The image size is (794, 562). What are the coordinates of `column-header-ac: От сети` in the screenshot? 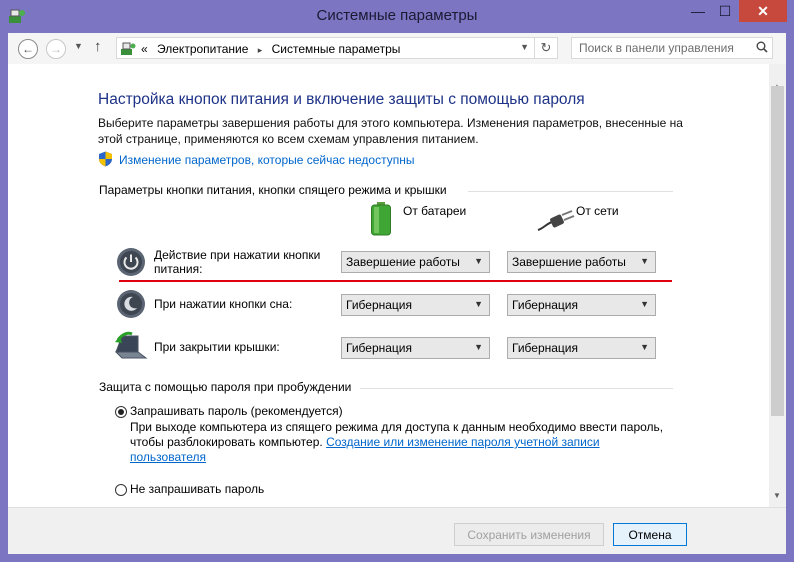 It's located at (597, 211).